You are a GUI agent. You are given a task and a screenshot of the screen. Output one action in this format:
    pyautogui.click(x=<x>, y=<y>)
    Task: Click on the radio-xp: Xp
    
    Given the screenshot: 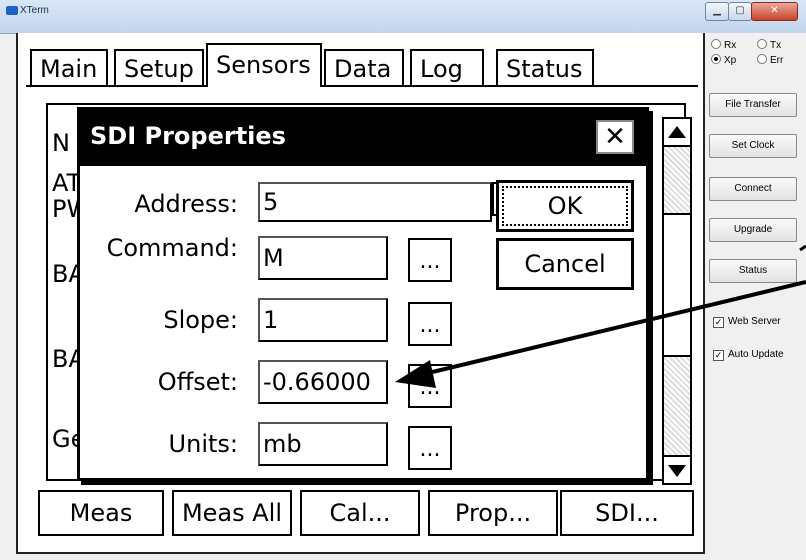 What is the action you would take?
    pyautogui.click(x=723, y=60)
    